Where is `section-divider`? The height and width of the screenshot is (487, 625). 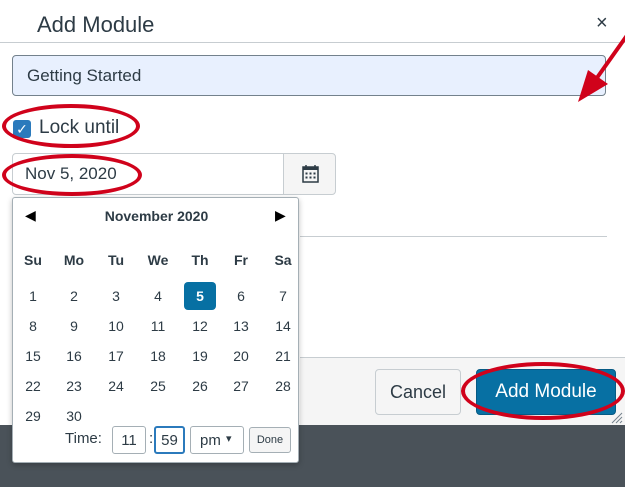 section-divider is located at coordinates (453, 236).